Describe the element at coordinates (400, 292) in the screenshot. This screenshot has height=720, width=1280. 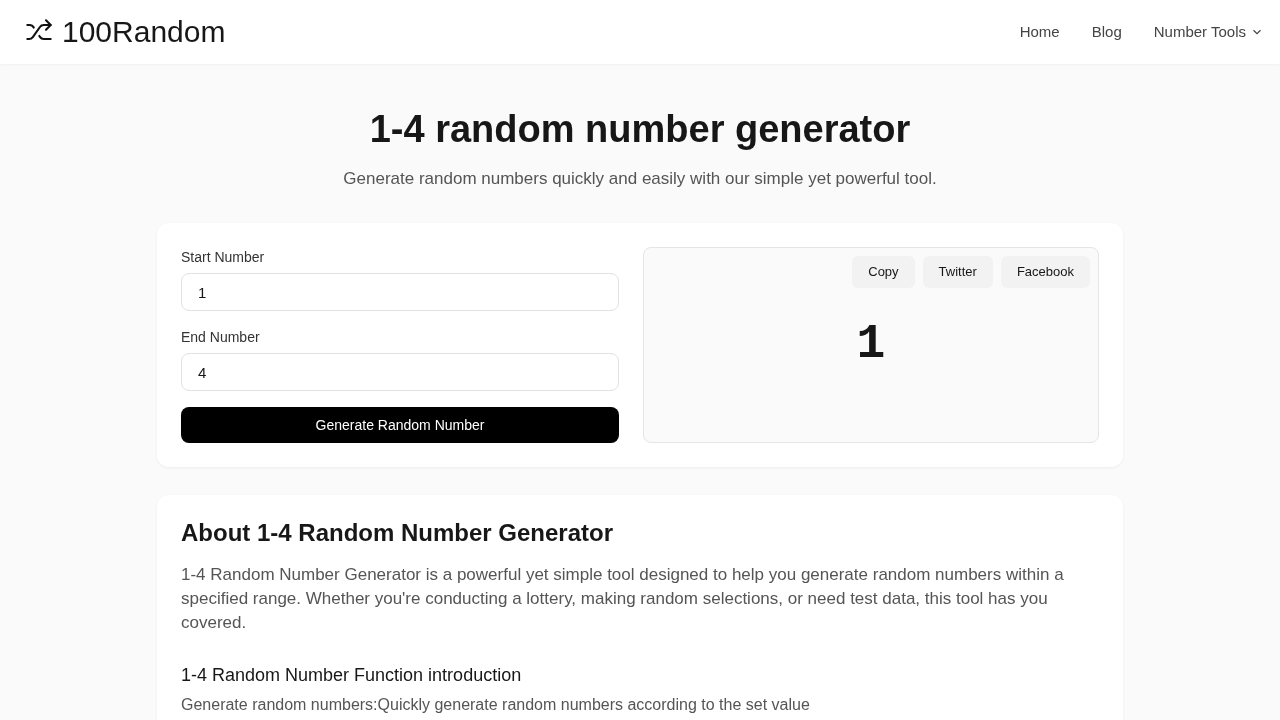
I see `number-input: 1` at that location.